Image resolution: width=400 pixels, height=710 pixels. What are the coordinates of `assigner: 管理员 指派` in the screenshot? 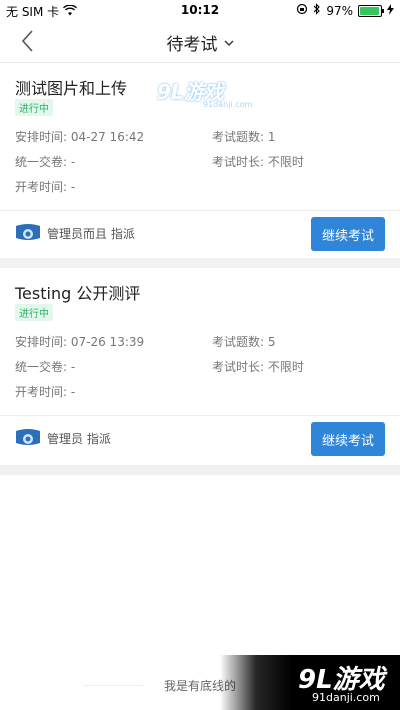 It's located at (63, 438).